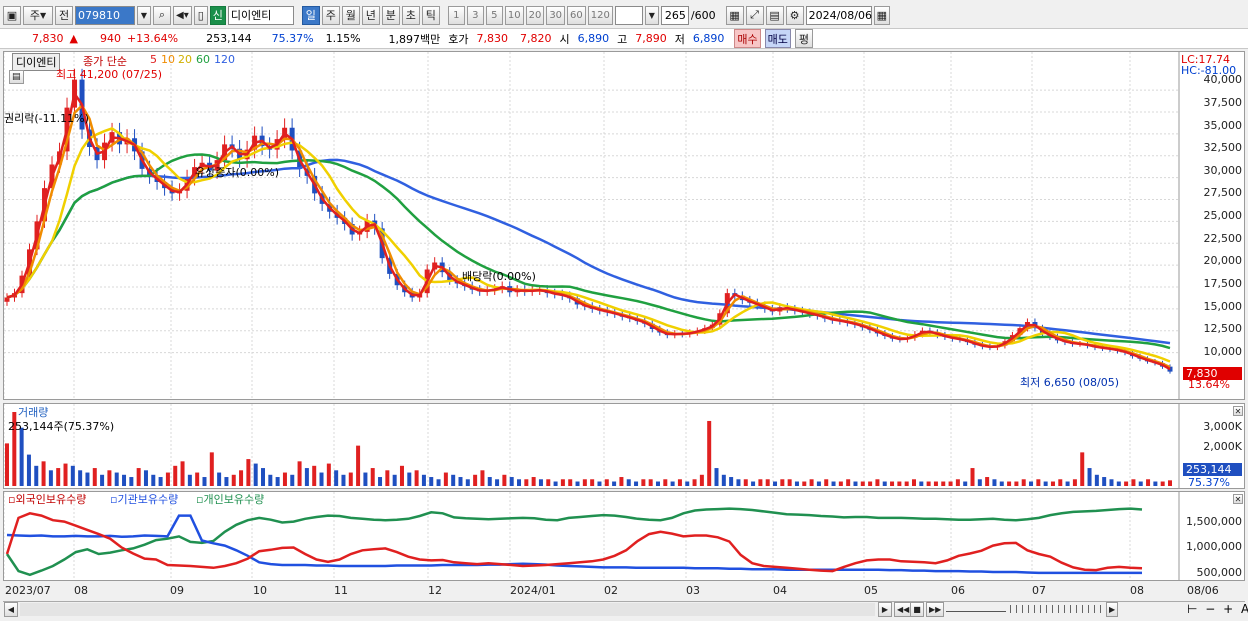 The image size is (1248, 621). I want to click on price-tick-30000: 30,000, so click(1223, 170).